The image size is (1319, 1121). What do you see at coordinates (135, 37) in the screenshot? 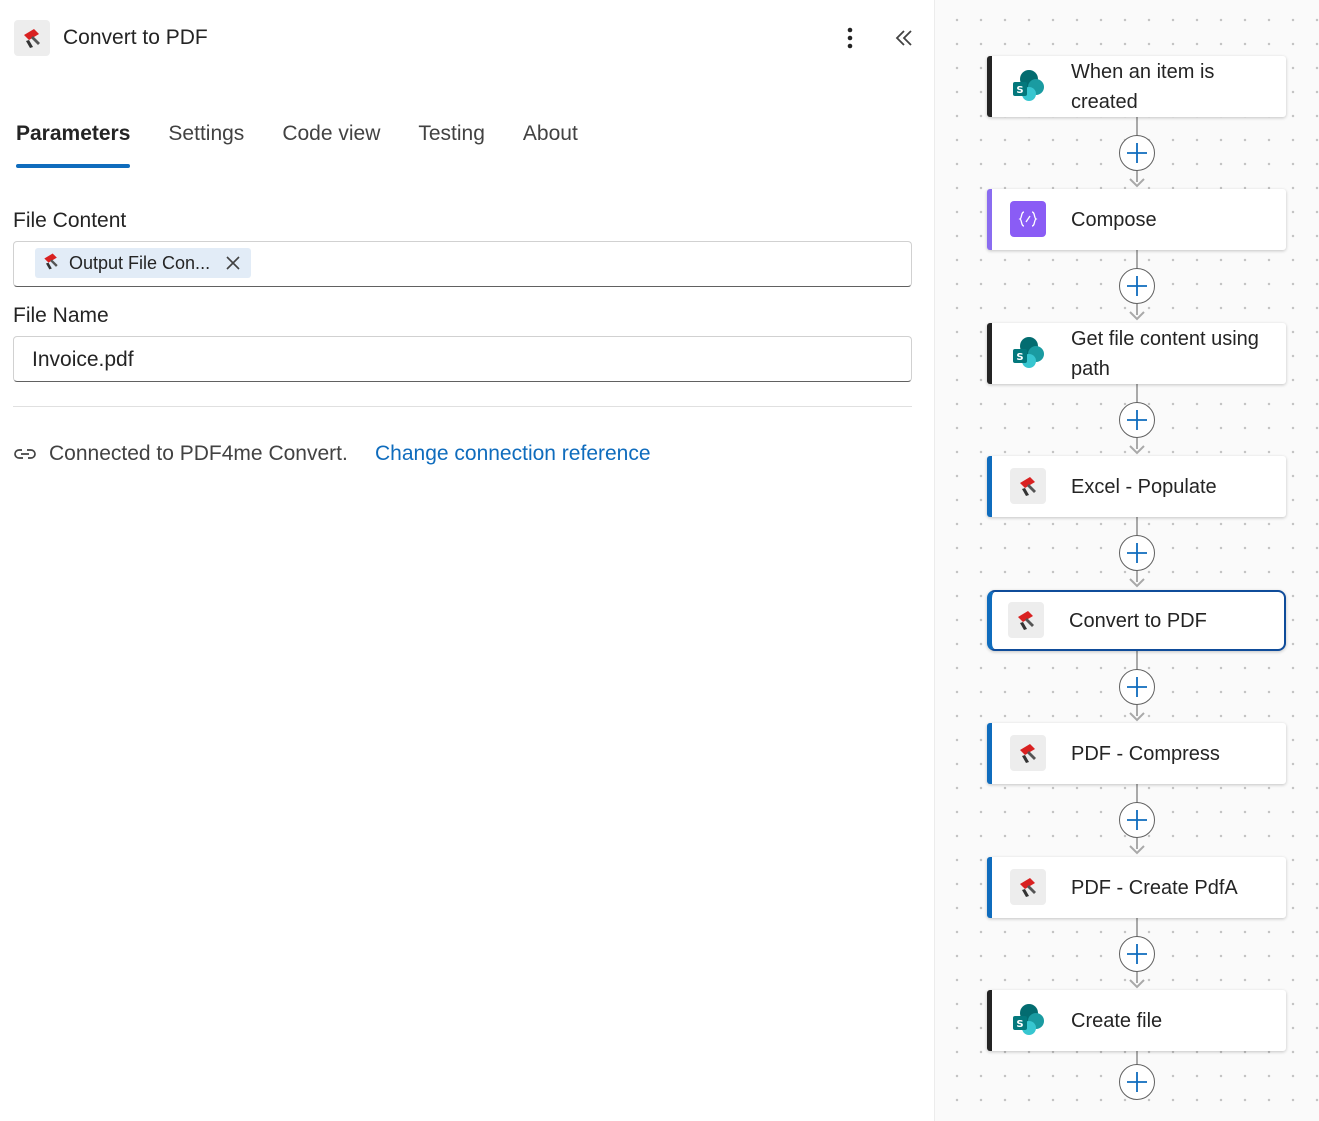
I see `panel-title: Convert to PDF` at bounding box center [135, 37].